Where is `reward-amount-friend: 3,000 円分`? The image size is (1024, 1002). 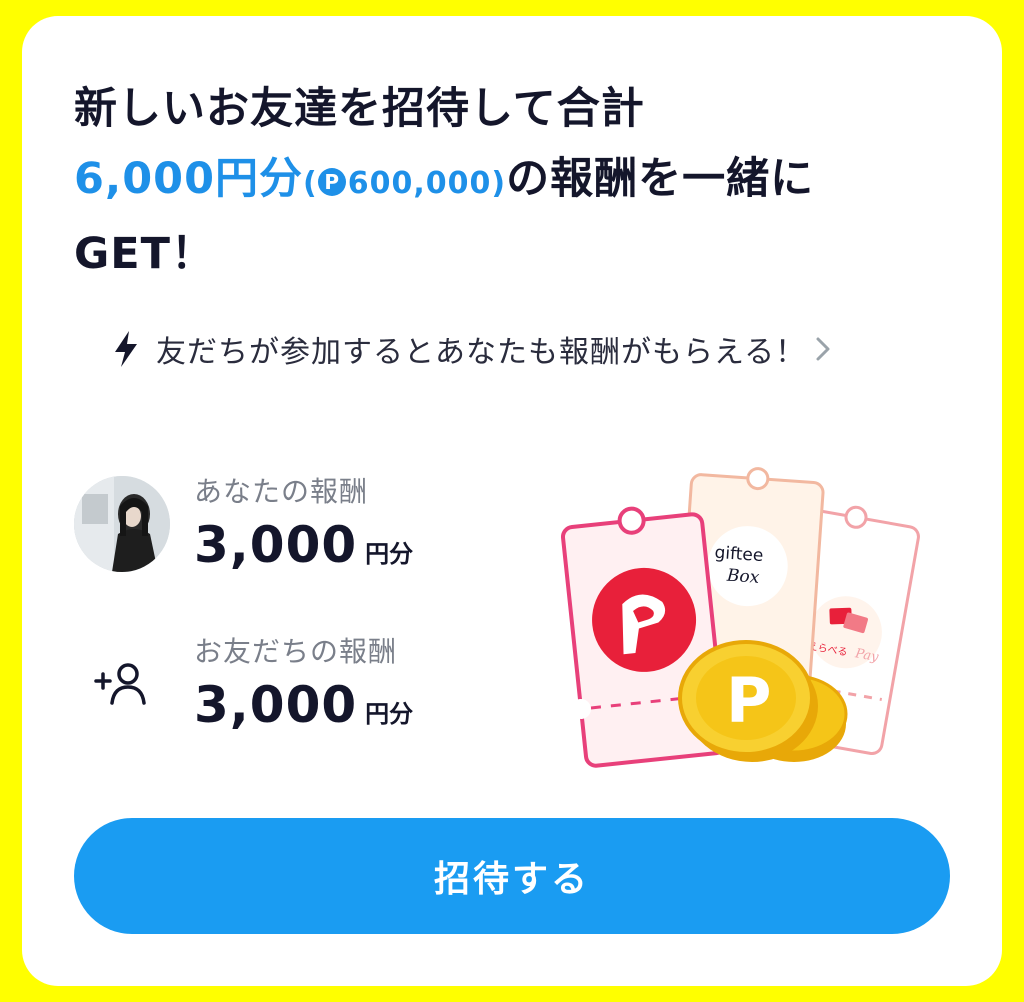
reward-amount-friend: 3,000 円分 is located at coordinates (303, 705).